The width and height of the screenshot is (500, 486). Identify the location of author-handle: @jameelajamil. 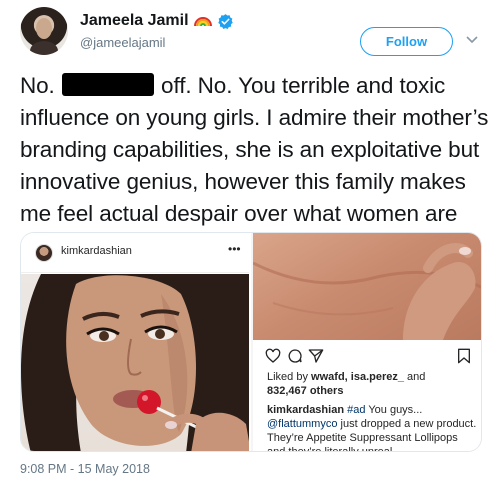
(122, 42).